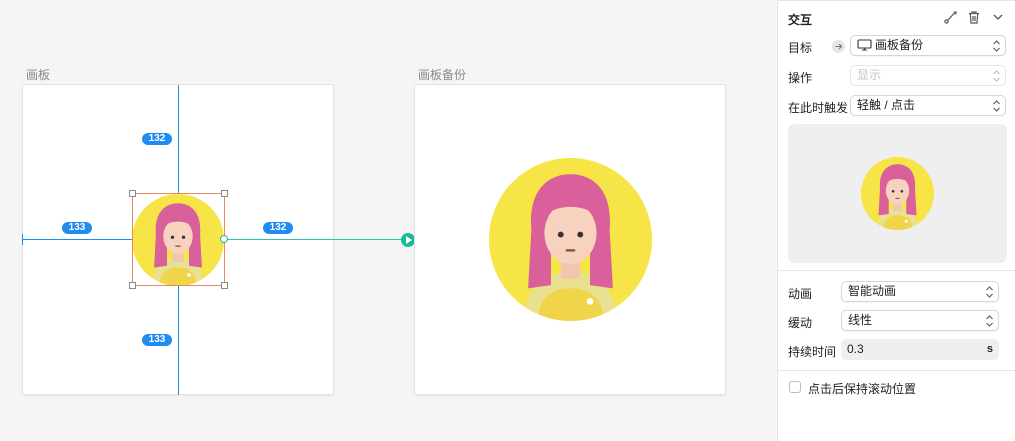  What do you see at coordinates (800, 20) in the screenshot?
I see `section-title: 交互` at bounding box center [800, 20].